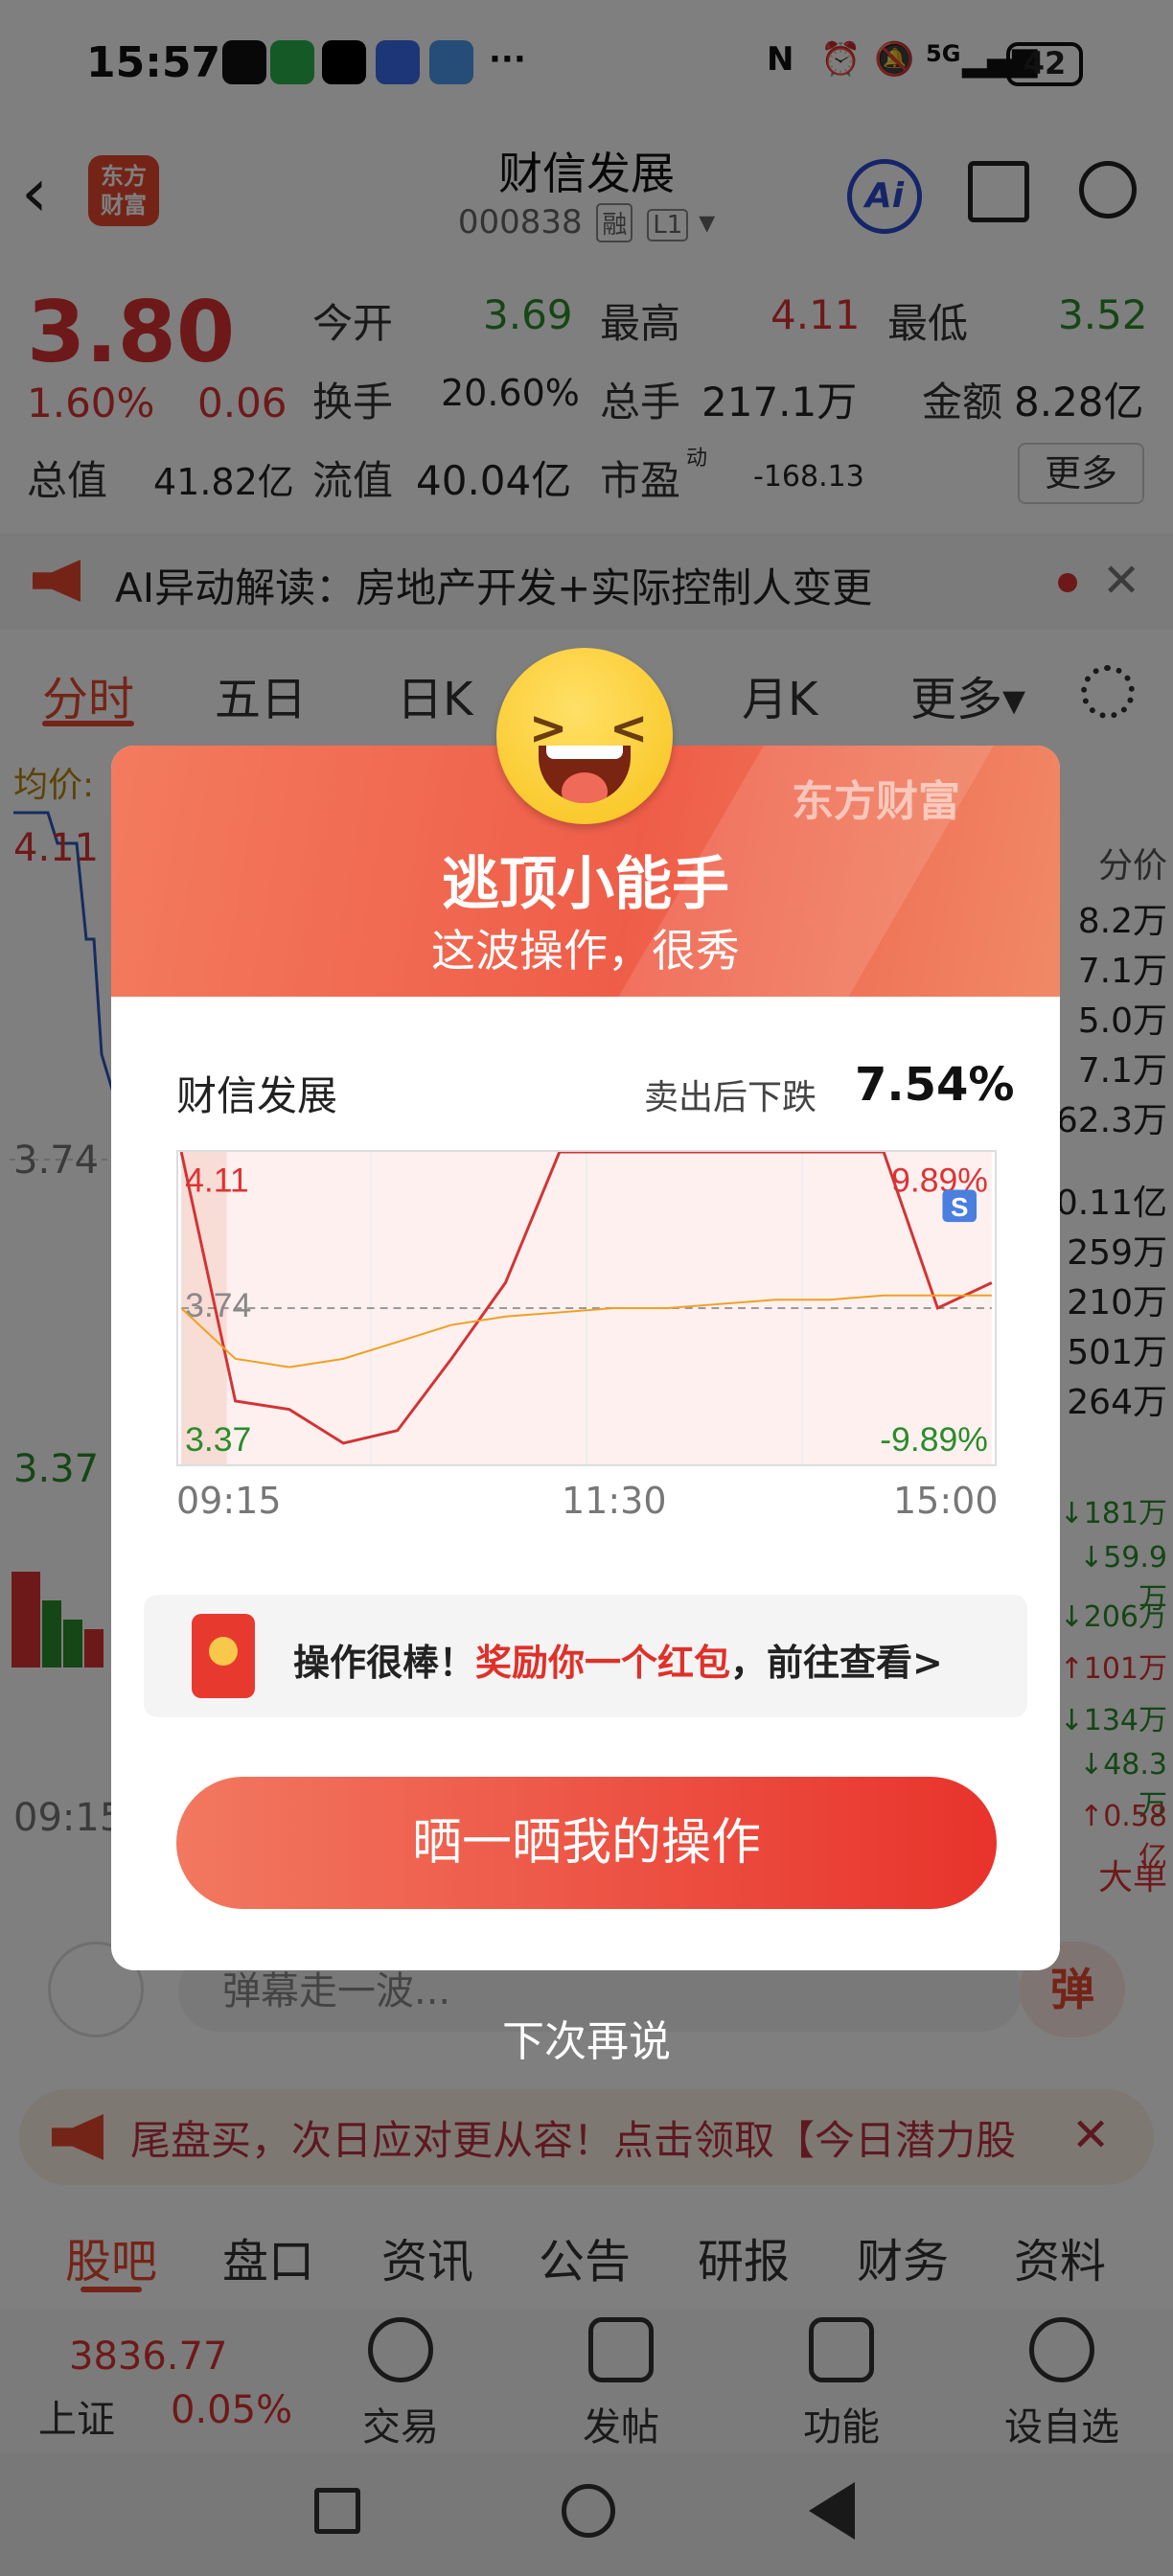 The width and height of the screenshot is (1173, 2576). I want to click on drop-label: 卖出后下跌, so click(730, 1097).